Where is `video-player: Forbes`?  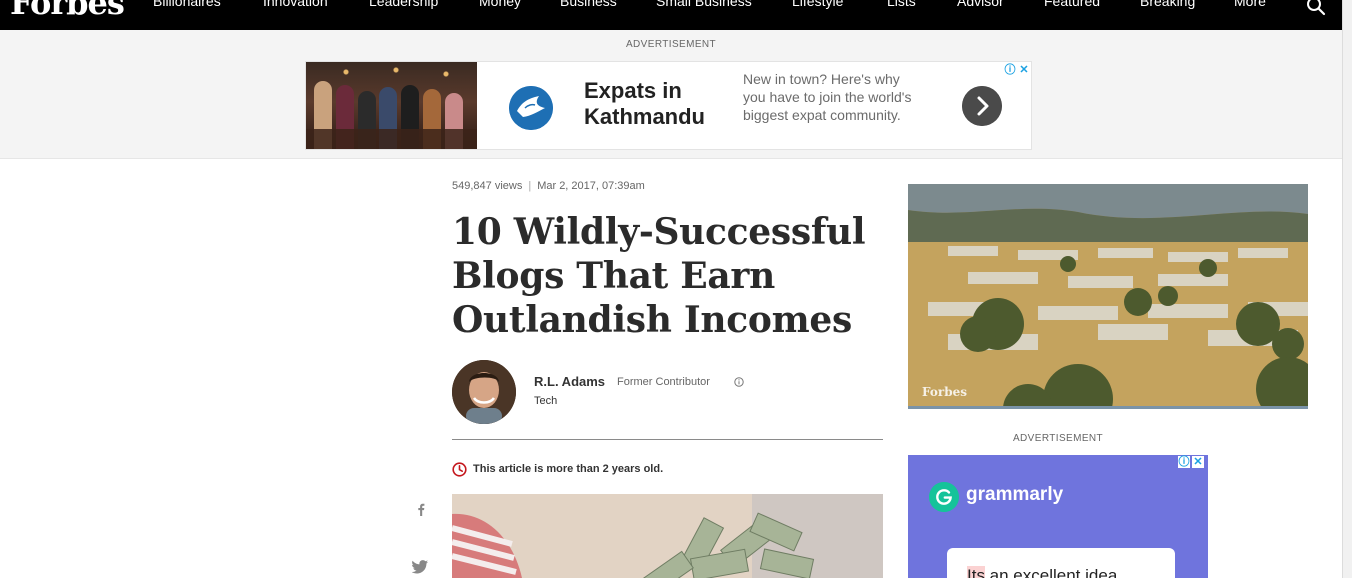
video-player: Forbes is located at coordinates (1108, 296).